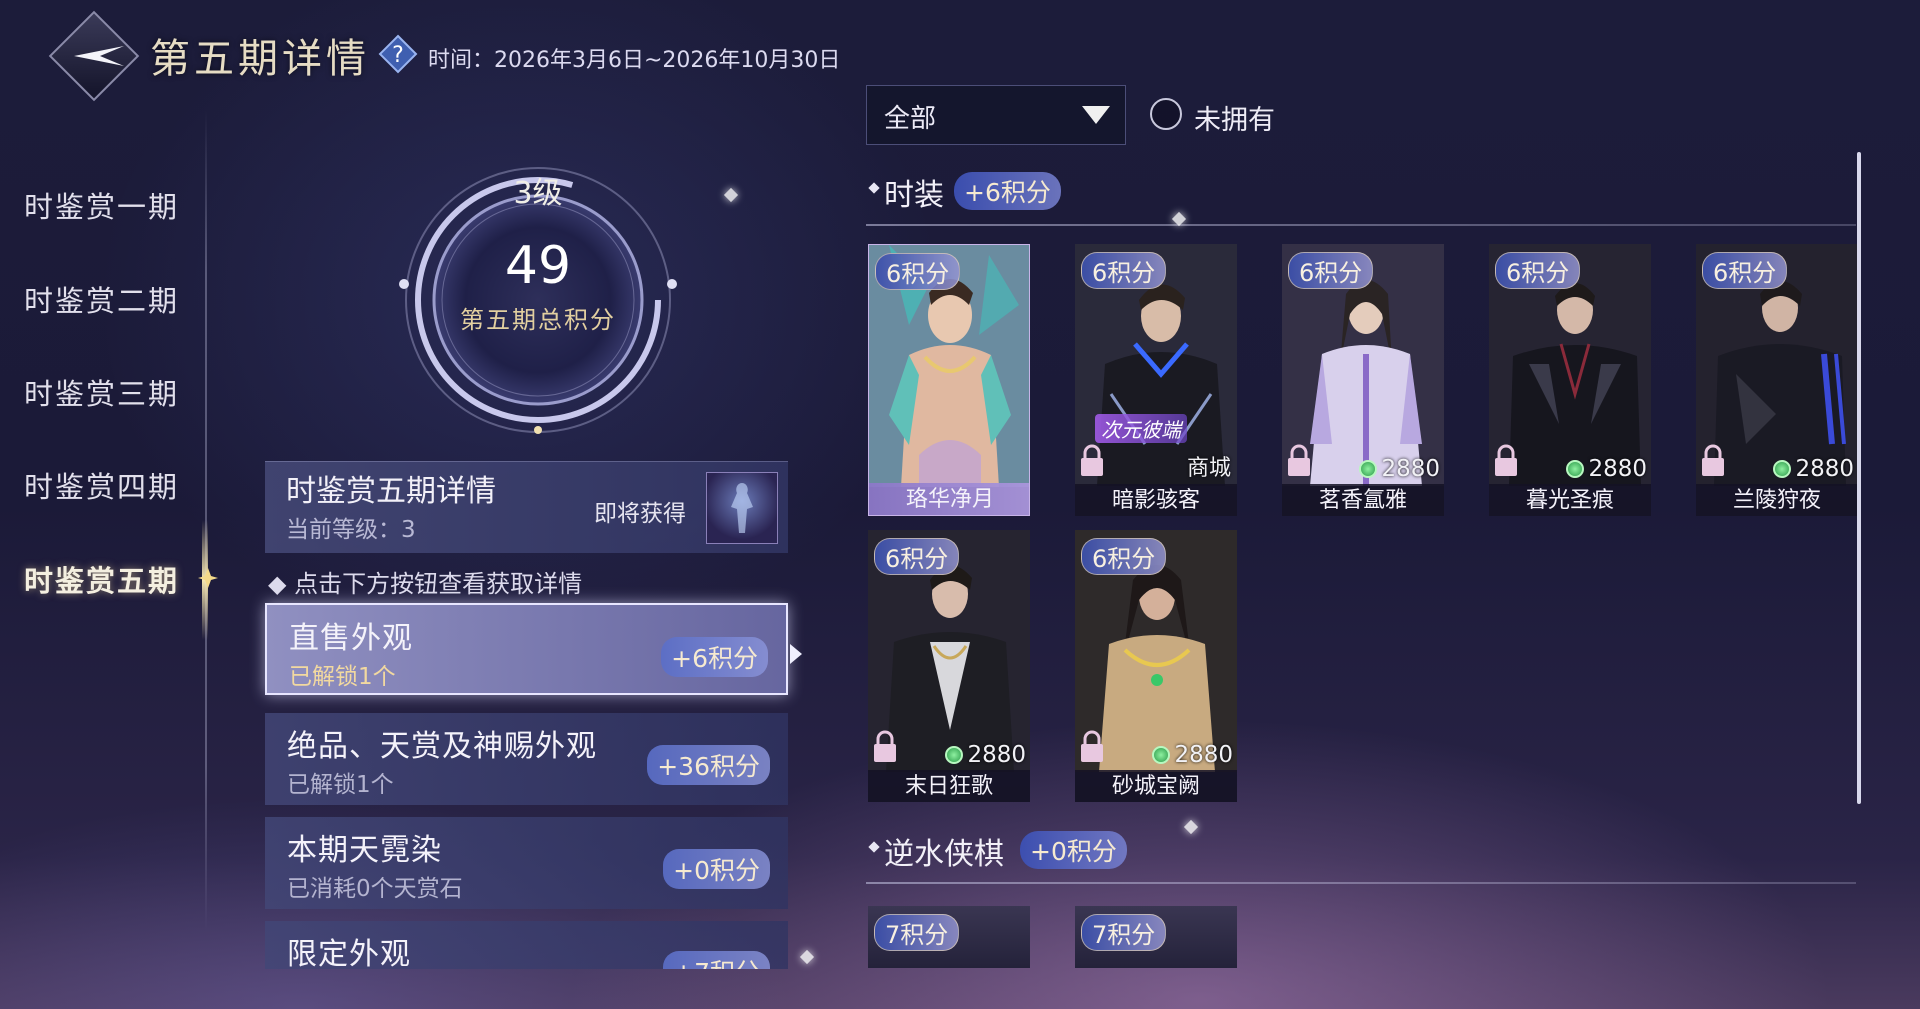 The height and width of the screenshot is (1009, 1920). What do you see at coordinates (1859, 478) in the screenshot?
I see `content-scrollbar` at bounding box center [1859, 478].